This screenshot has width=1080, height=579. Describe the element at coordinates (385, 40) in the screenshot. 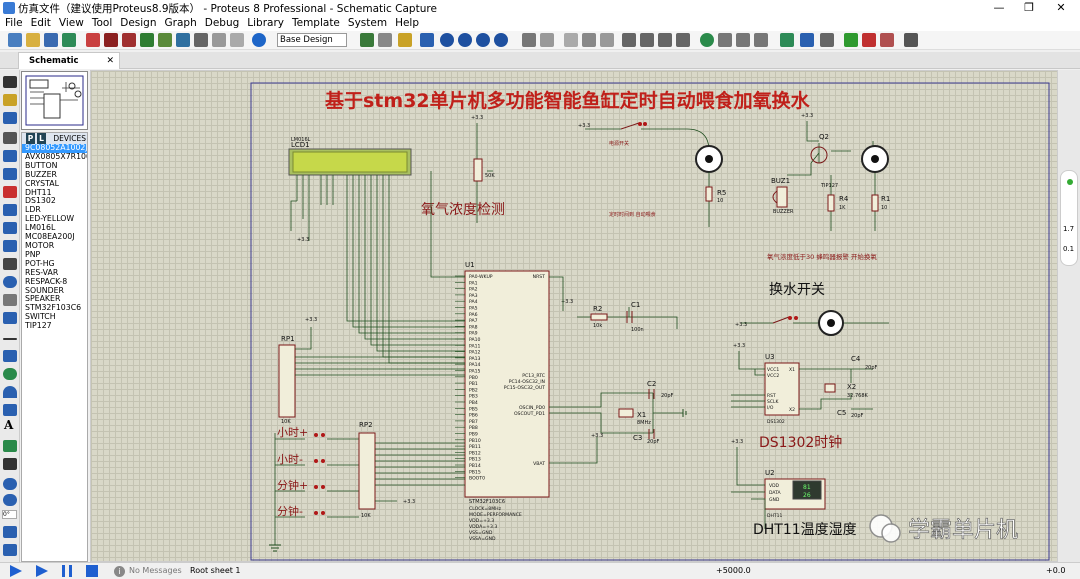

I see `grid-icon` at that location.